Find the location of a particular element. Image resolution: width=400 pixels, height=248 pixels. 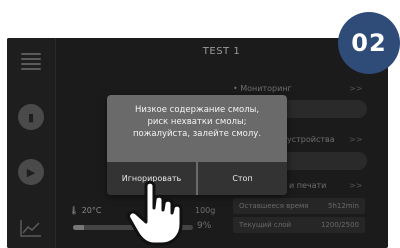

monitoring-label: • Мониторинг is located at coordinates (262, 88).